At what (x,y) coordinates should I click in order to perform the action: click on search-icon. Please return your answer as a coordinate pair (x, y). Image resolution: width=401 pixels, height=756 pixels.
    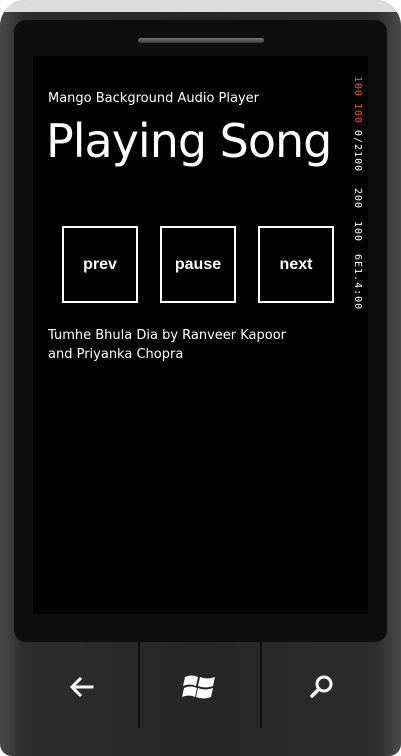
    Looking at the image, I should click on (321, 686).